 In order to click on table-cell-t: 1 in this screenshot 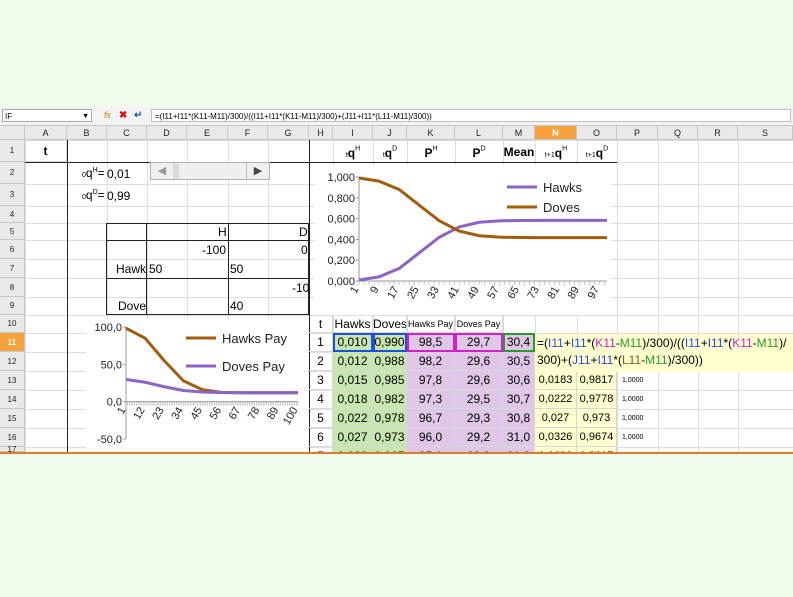, I will do `click(321, 342)`.